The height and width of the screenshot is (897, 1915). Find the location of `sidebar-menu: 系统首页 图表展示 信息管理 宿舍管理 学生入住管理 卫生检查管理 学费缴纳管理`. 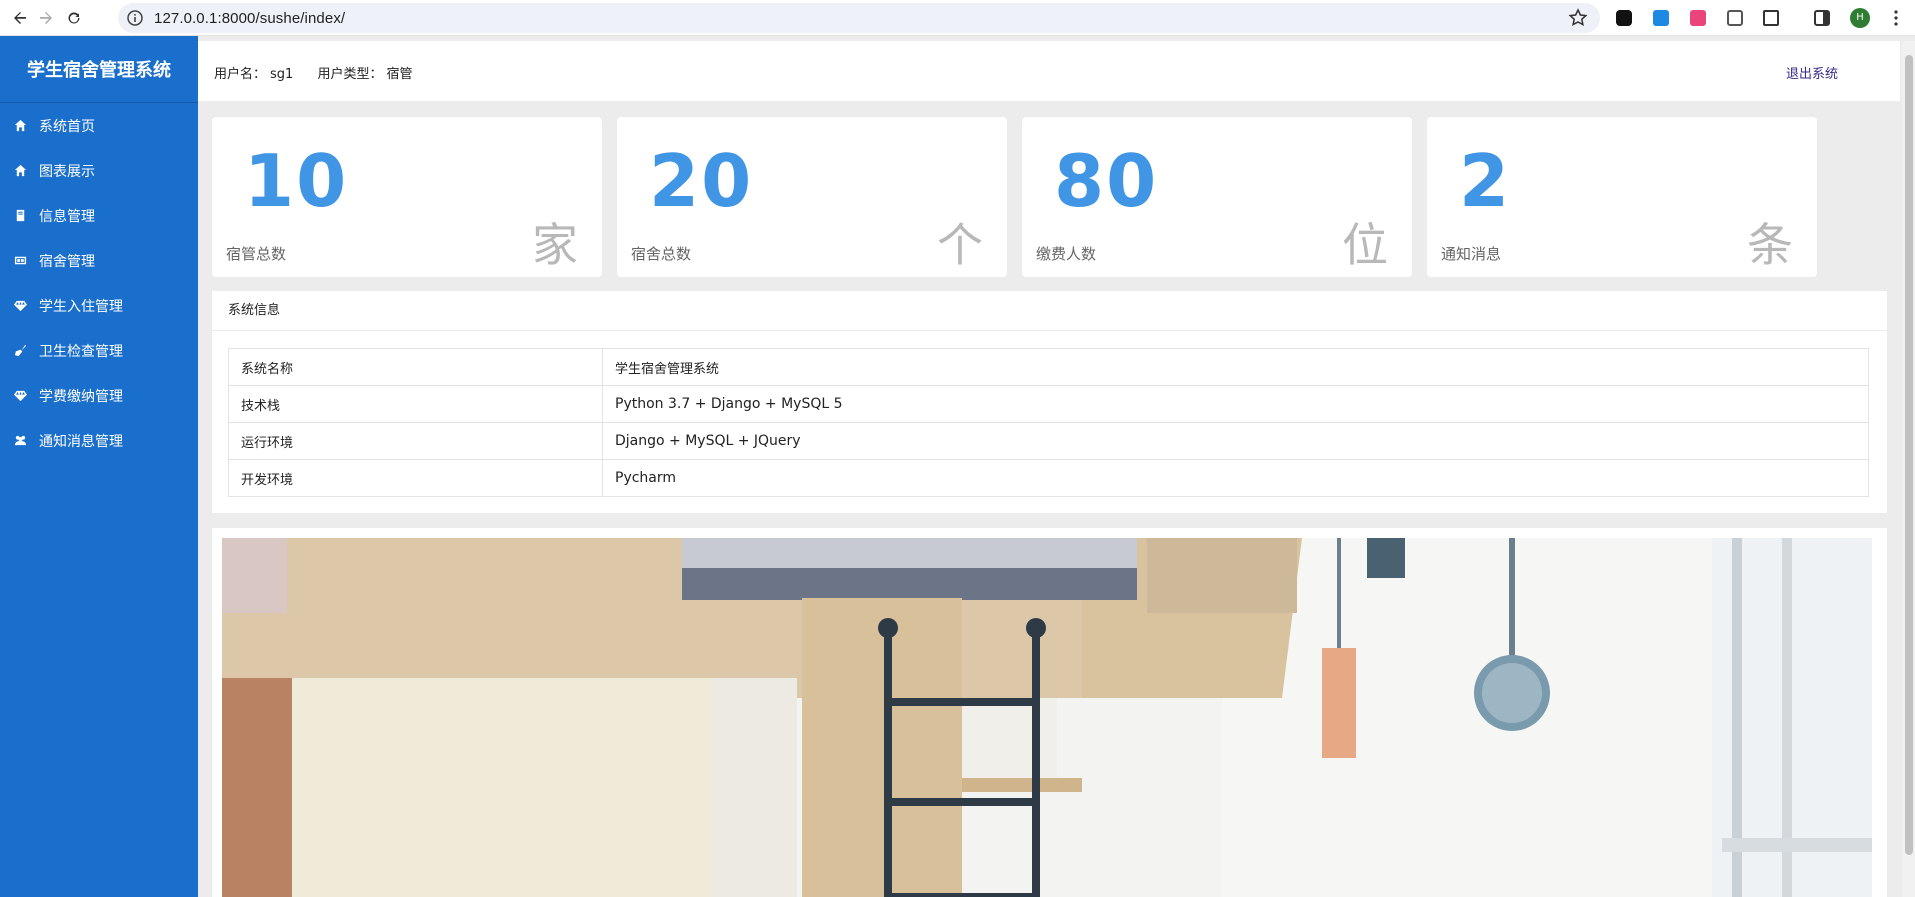

sidebar-menu: 系统首页 图表展示 信息管理 宿舍管理 学生入住管理 卫生检查管理 学费缴纳管理 is located at coordinates (99, 283).